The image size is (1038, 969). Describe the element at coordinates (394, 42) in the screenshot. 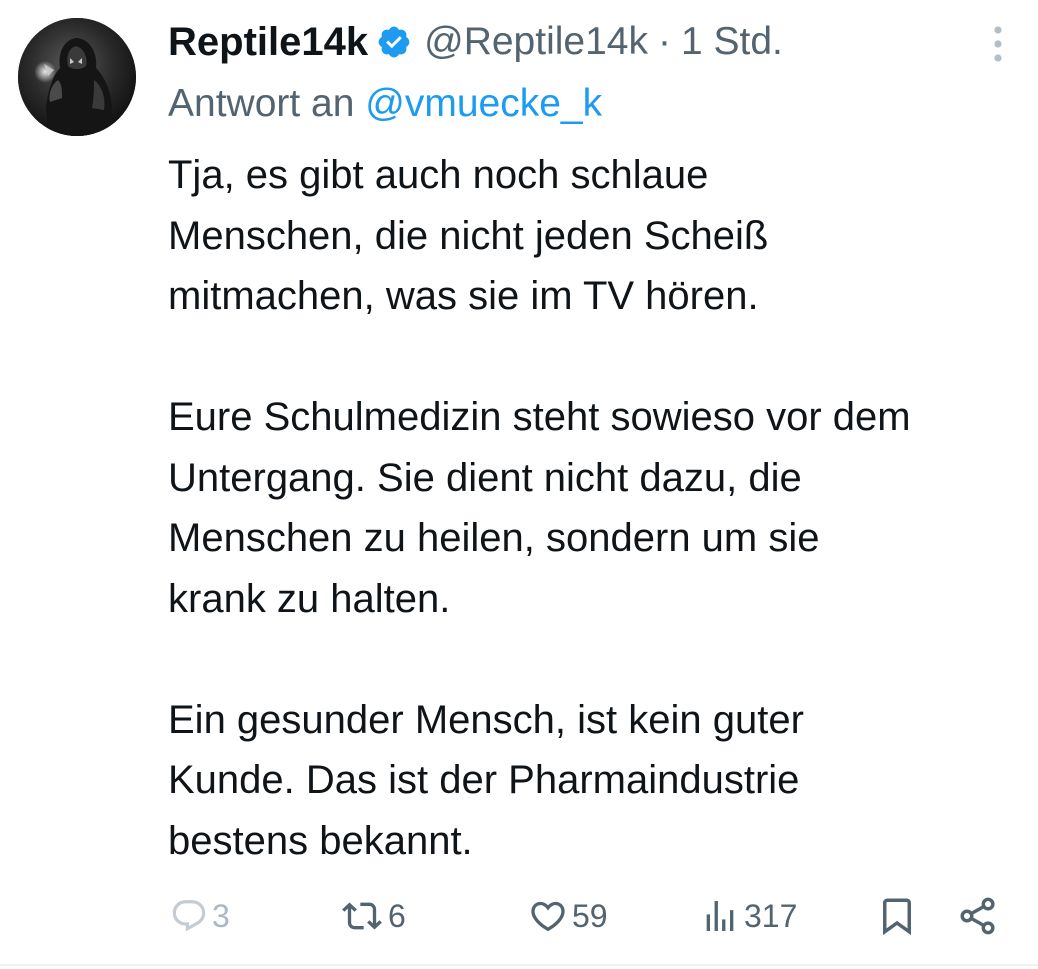

I see `verified-badge-icon` at that location.